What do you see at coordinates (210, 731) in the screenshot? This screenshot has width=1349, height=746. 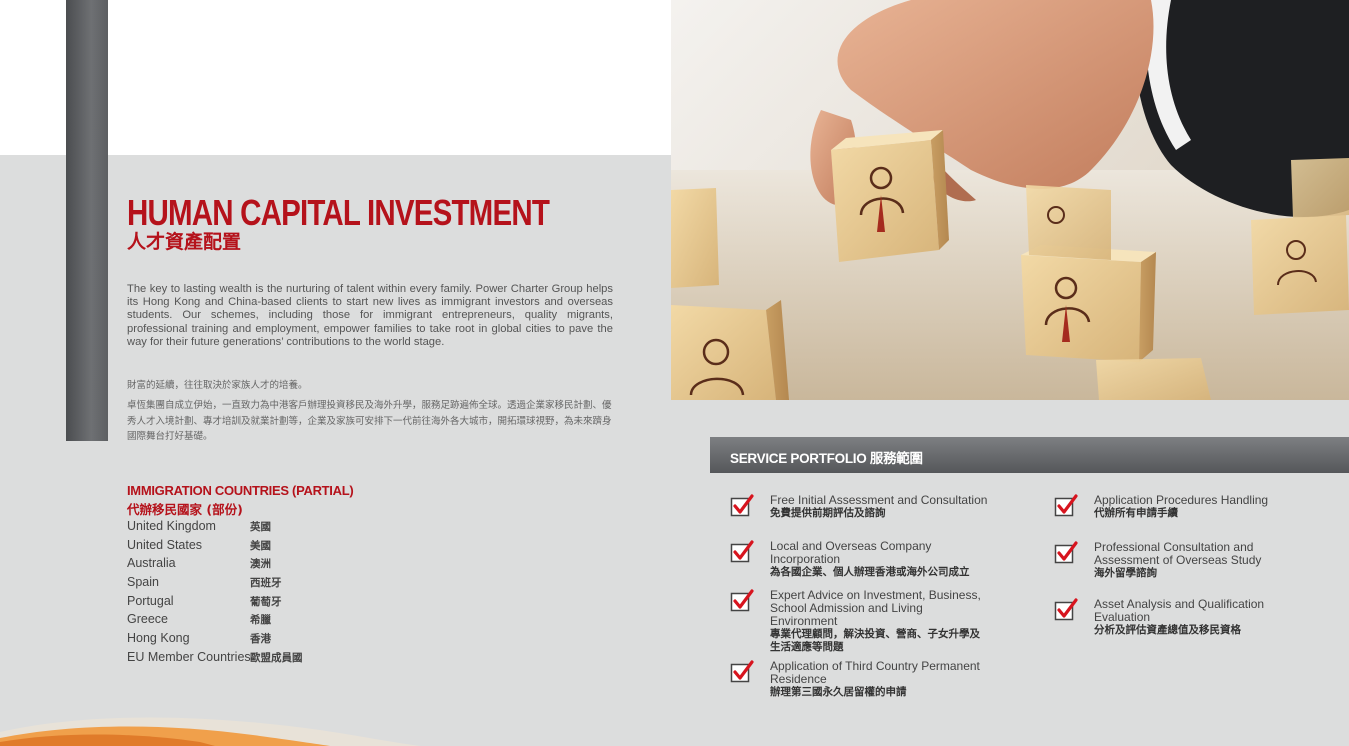 I see `decorative-swoosh` at bounding box center [210, 731].